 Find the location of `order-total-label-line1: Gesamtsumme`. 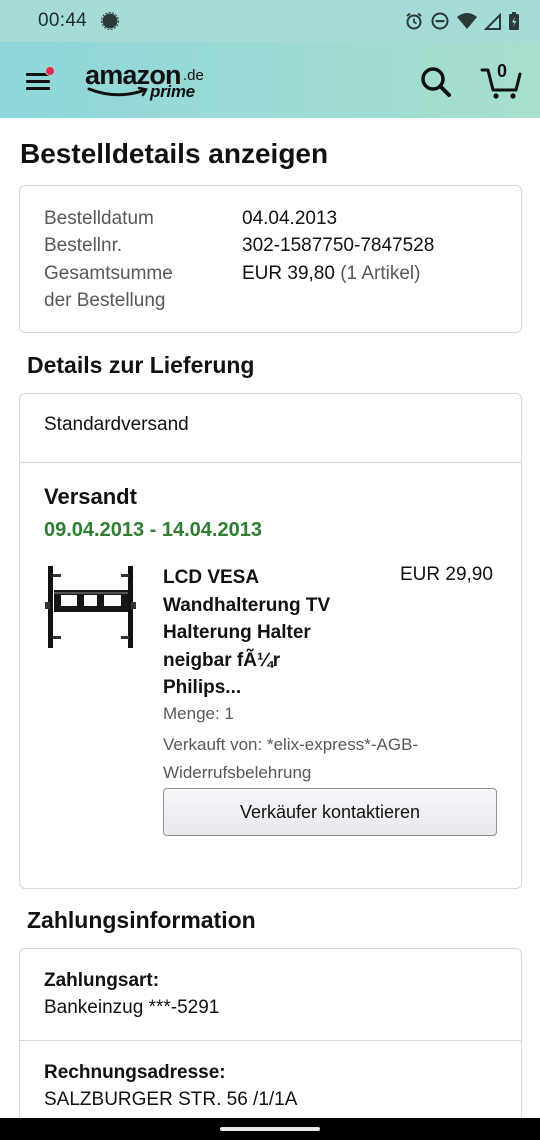

order-total-label-line1: Gesamtsumme is located at coordinates (108, 273).